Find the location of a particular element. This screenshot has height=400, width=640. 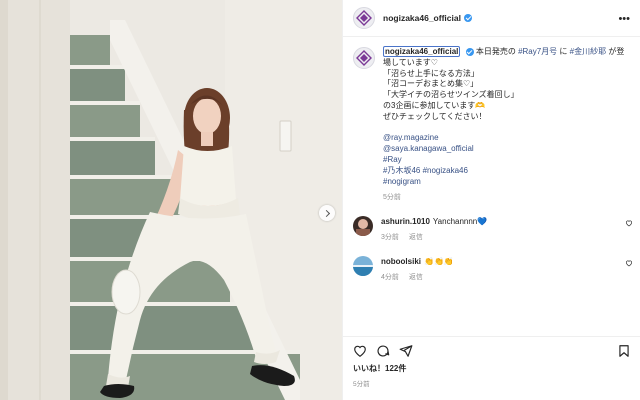

caption-line: 「沼コーデおまとめ集♡」 is located at coordinates (431, 84).